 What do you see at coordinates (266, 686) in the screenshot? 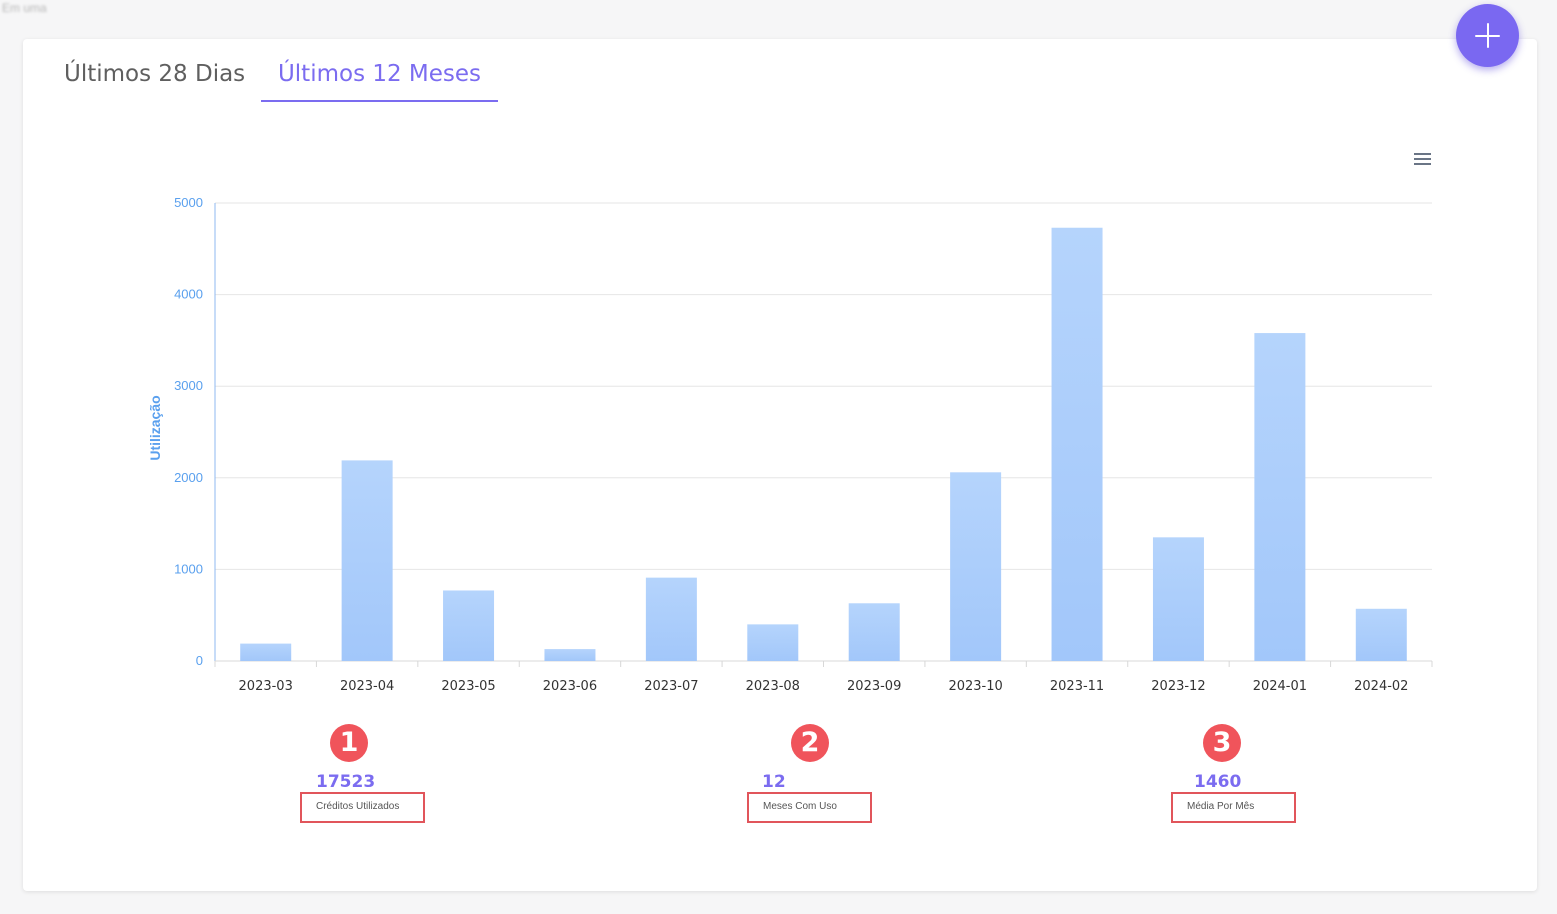
I see `x-tick-label: 2023-03` at bounding box center [266, 686].